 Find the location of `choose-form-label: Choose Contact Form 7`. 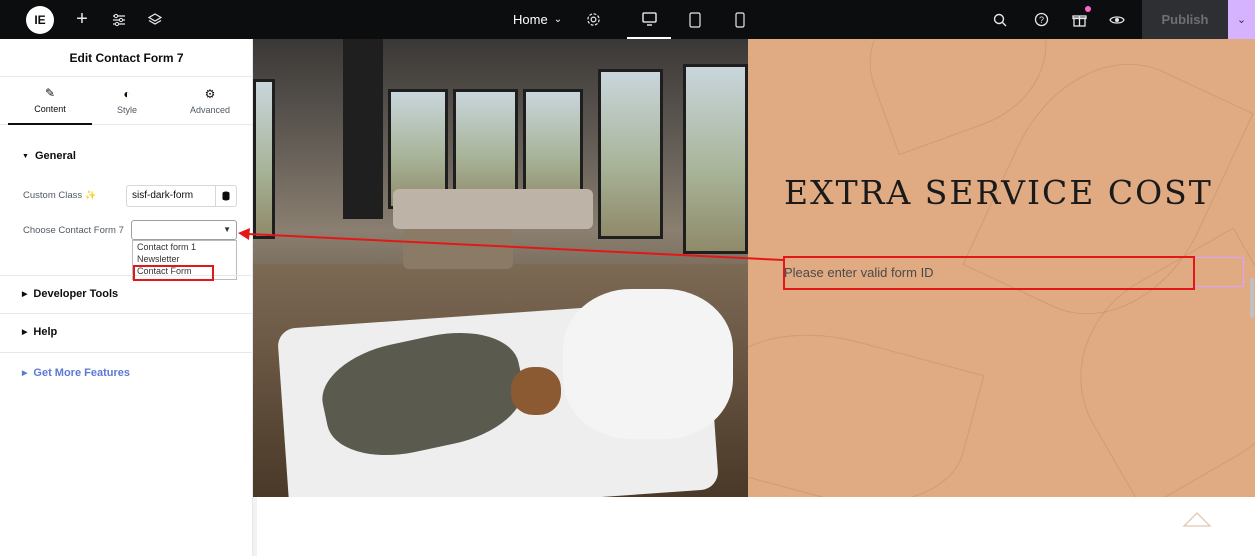

choose-form-label: Choose Contact Form 7 is located at coordinates (73, 230).